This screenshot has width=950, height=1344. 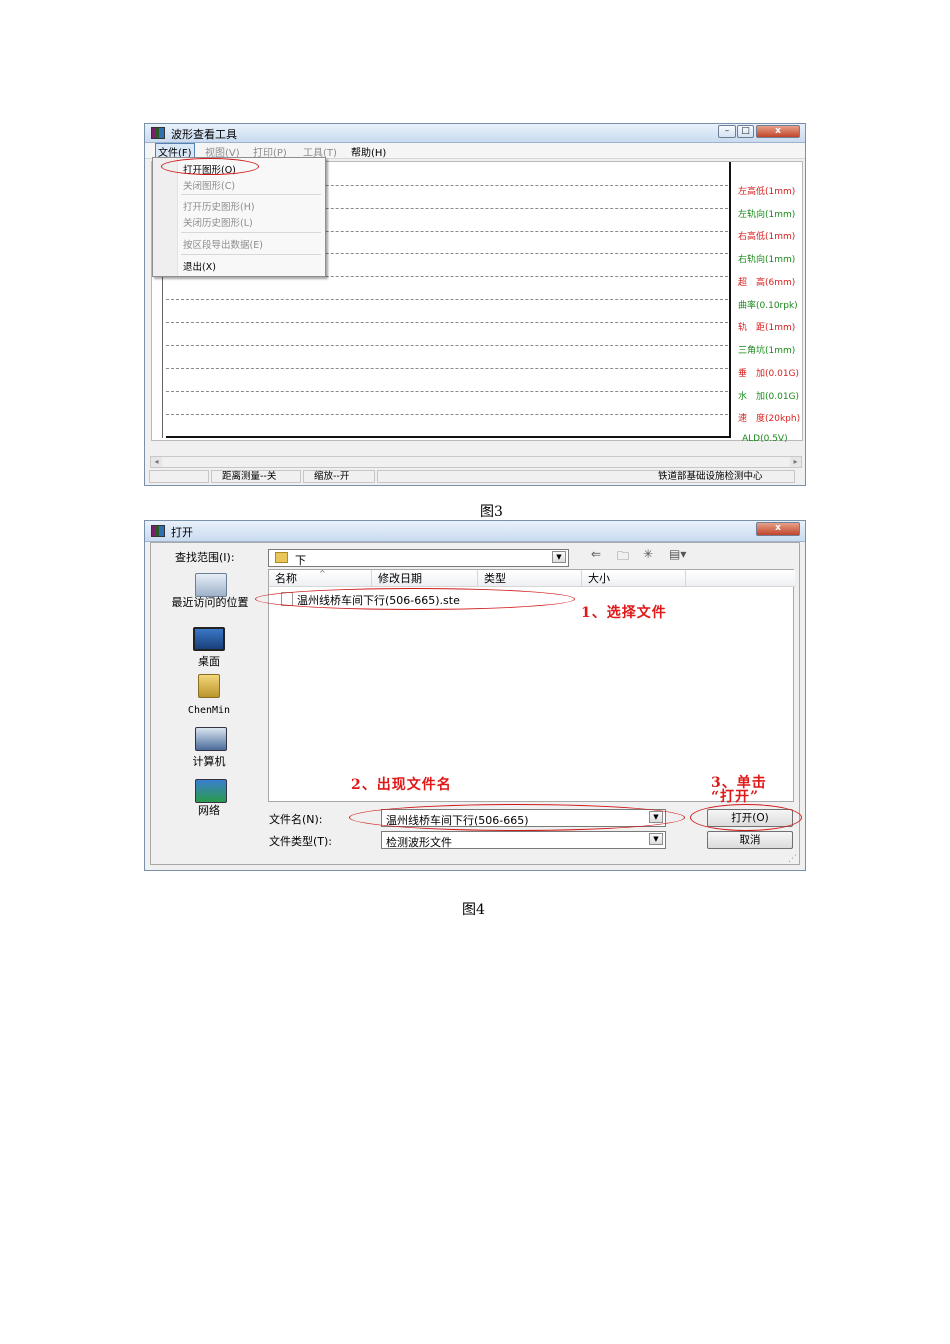 What do you see at coordinates (204, 134) in the screenshot?
I see `window-title: 波形查看工具` at bounding box center [204, 134].